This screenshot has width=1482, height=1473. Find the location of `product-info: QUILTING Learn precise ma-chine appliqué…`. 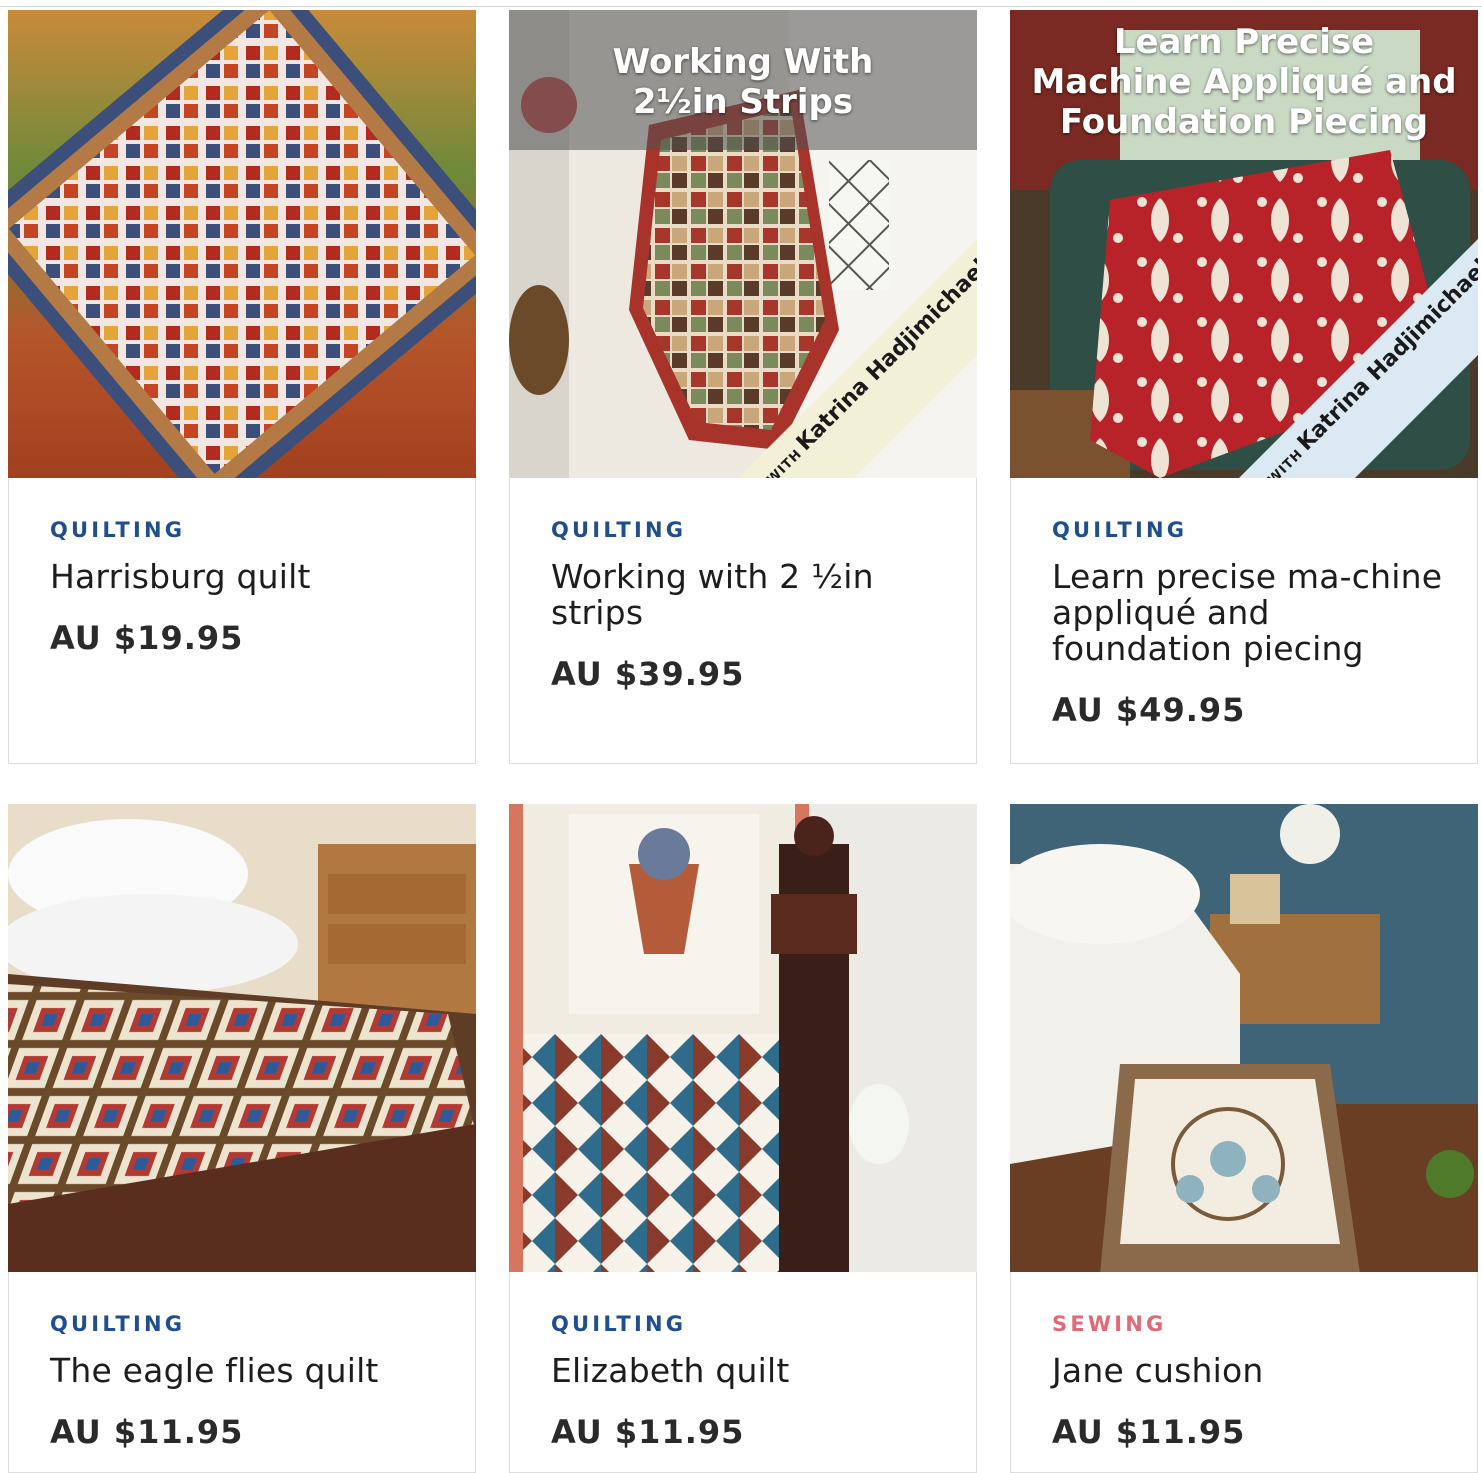

product-info: QUILTING Learn precise ma-chine appliqué… is located at coordinates (1249, 623).